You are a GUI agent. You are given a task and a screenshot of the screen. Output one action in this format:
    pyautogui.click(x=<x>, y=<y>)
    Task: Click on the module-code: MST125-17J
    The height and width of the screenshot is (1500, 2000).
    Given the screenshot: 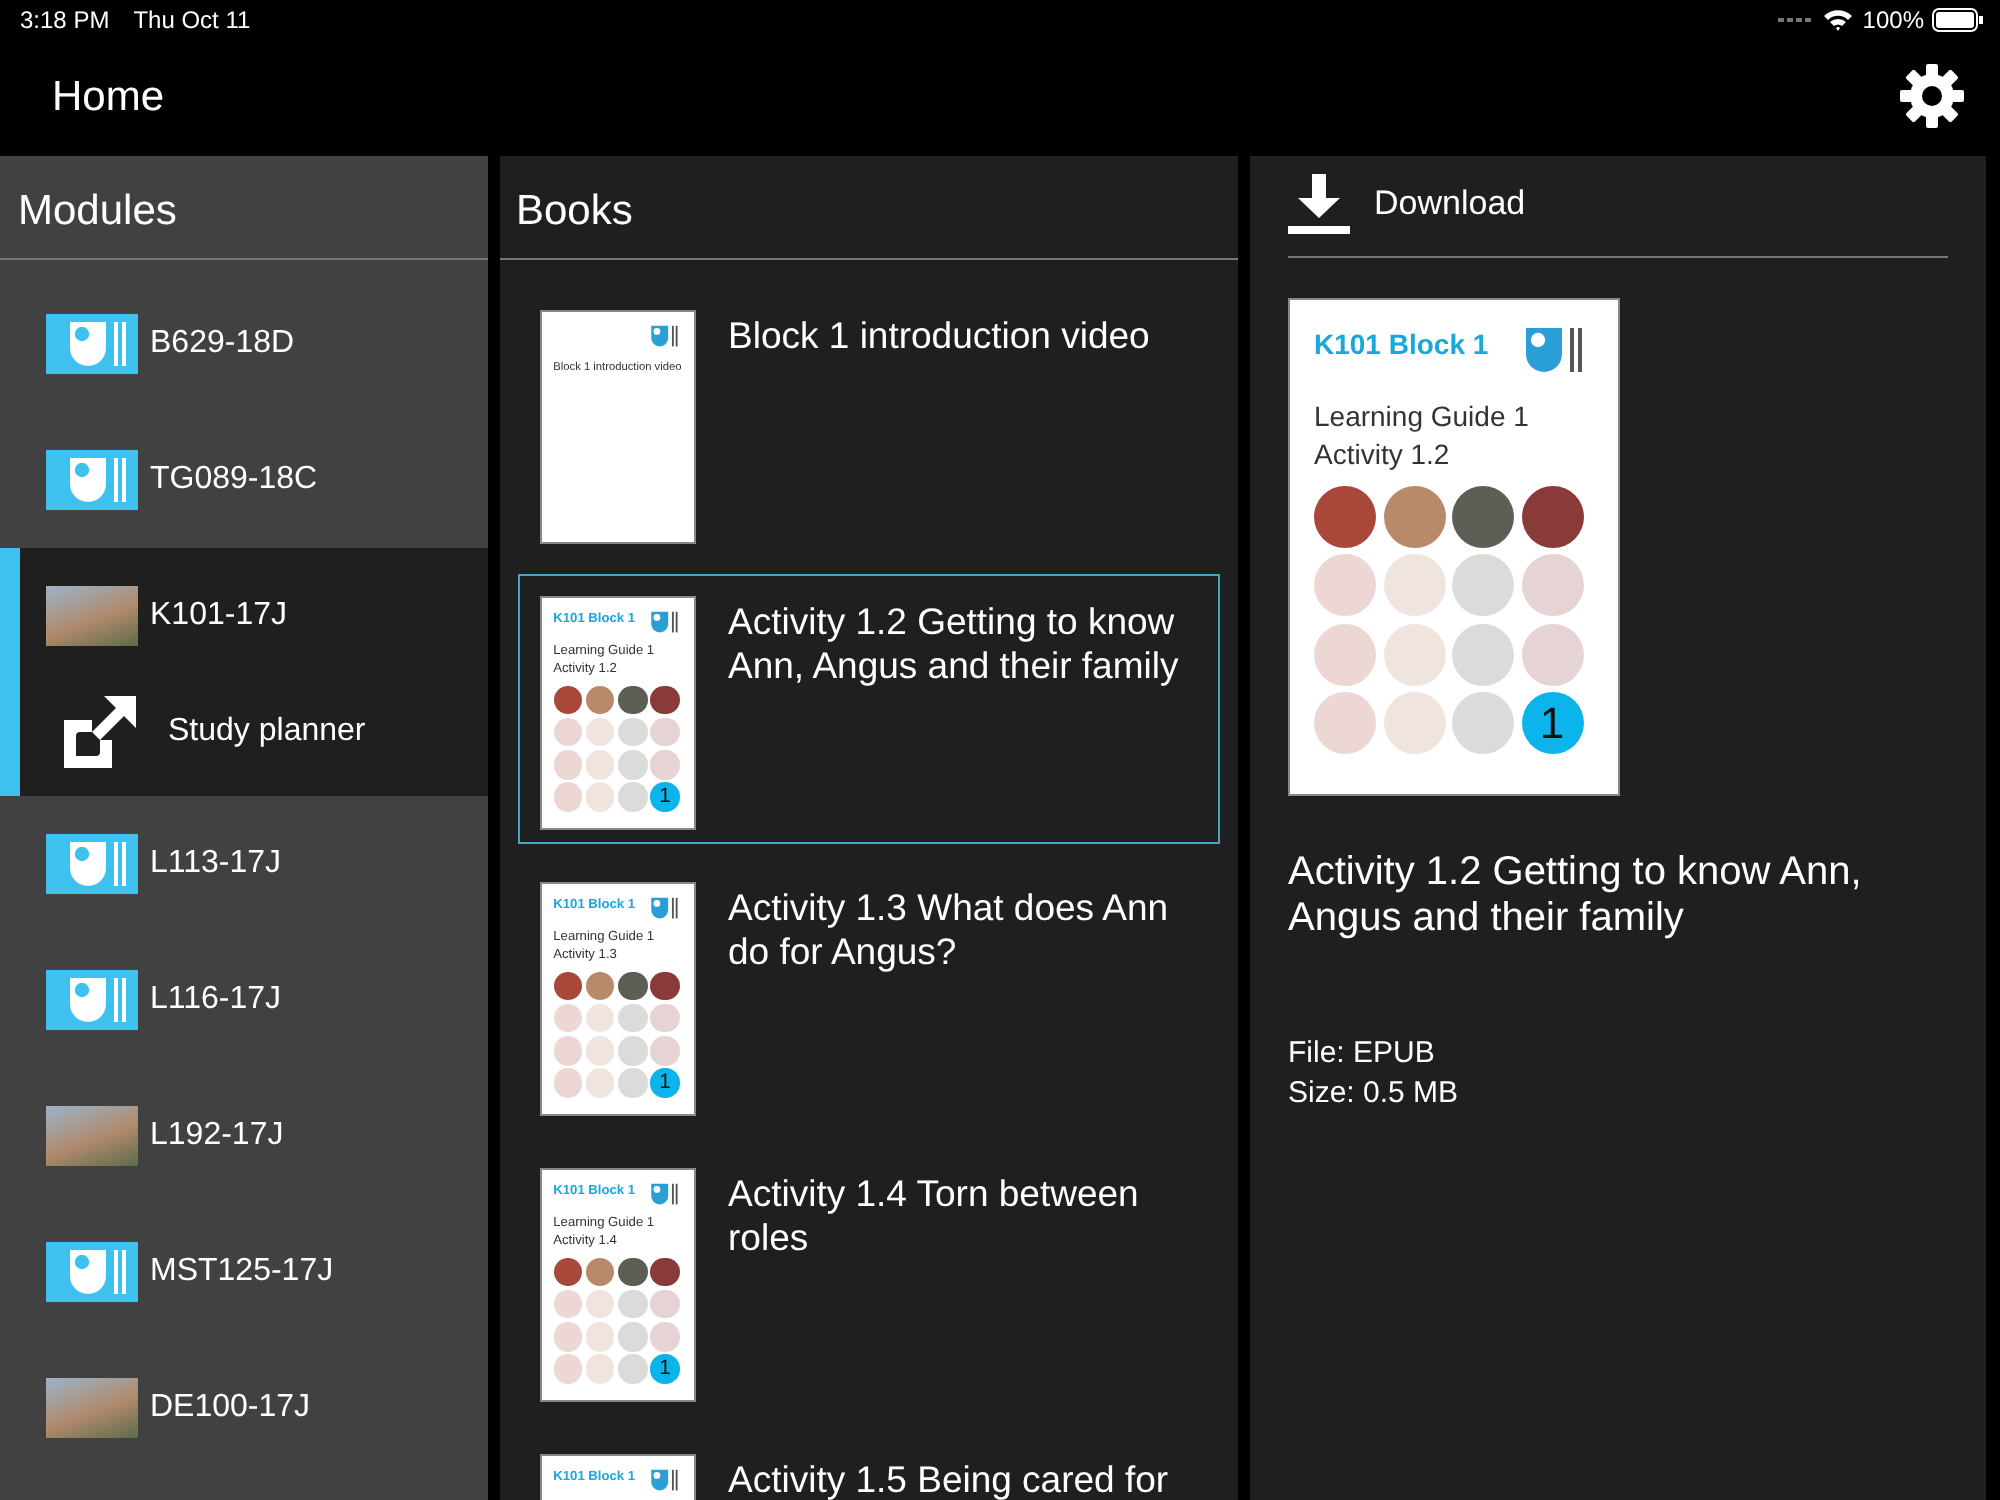 What is the action you would take?
    pyautogui.click(x=242, y=1272)
    